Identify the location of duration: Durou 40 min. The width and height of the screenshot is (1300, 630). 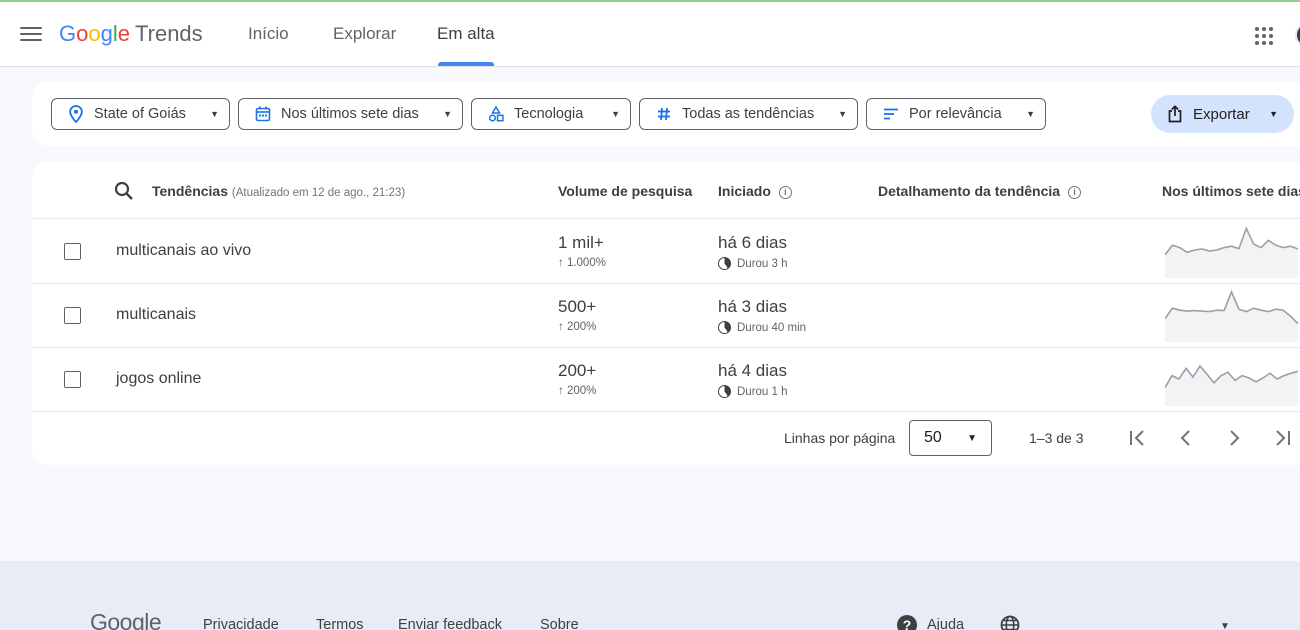
(762, 327).